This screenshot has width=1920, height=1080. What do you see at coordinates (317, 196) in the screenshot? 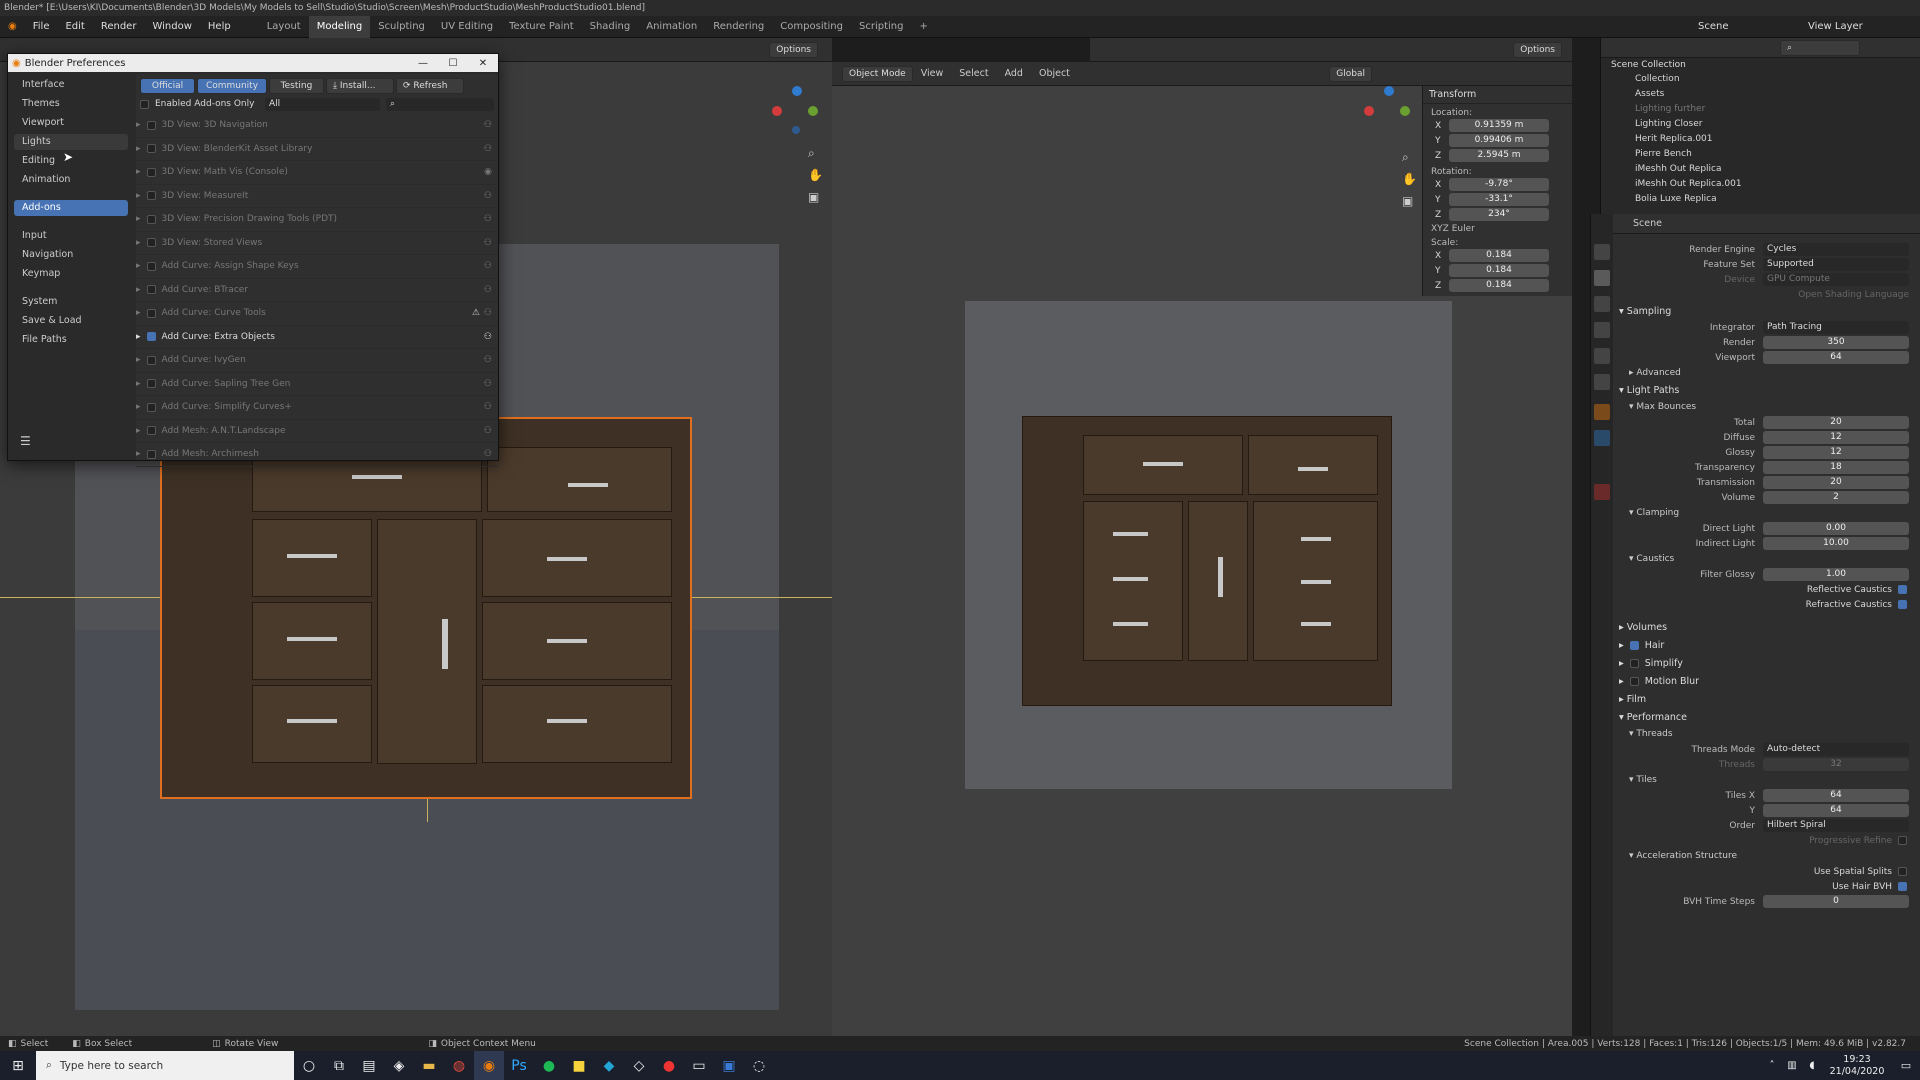
I see `addon-row: ▸ 3D View: MeasureIt ⚇` at bounding box center [317, 196].